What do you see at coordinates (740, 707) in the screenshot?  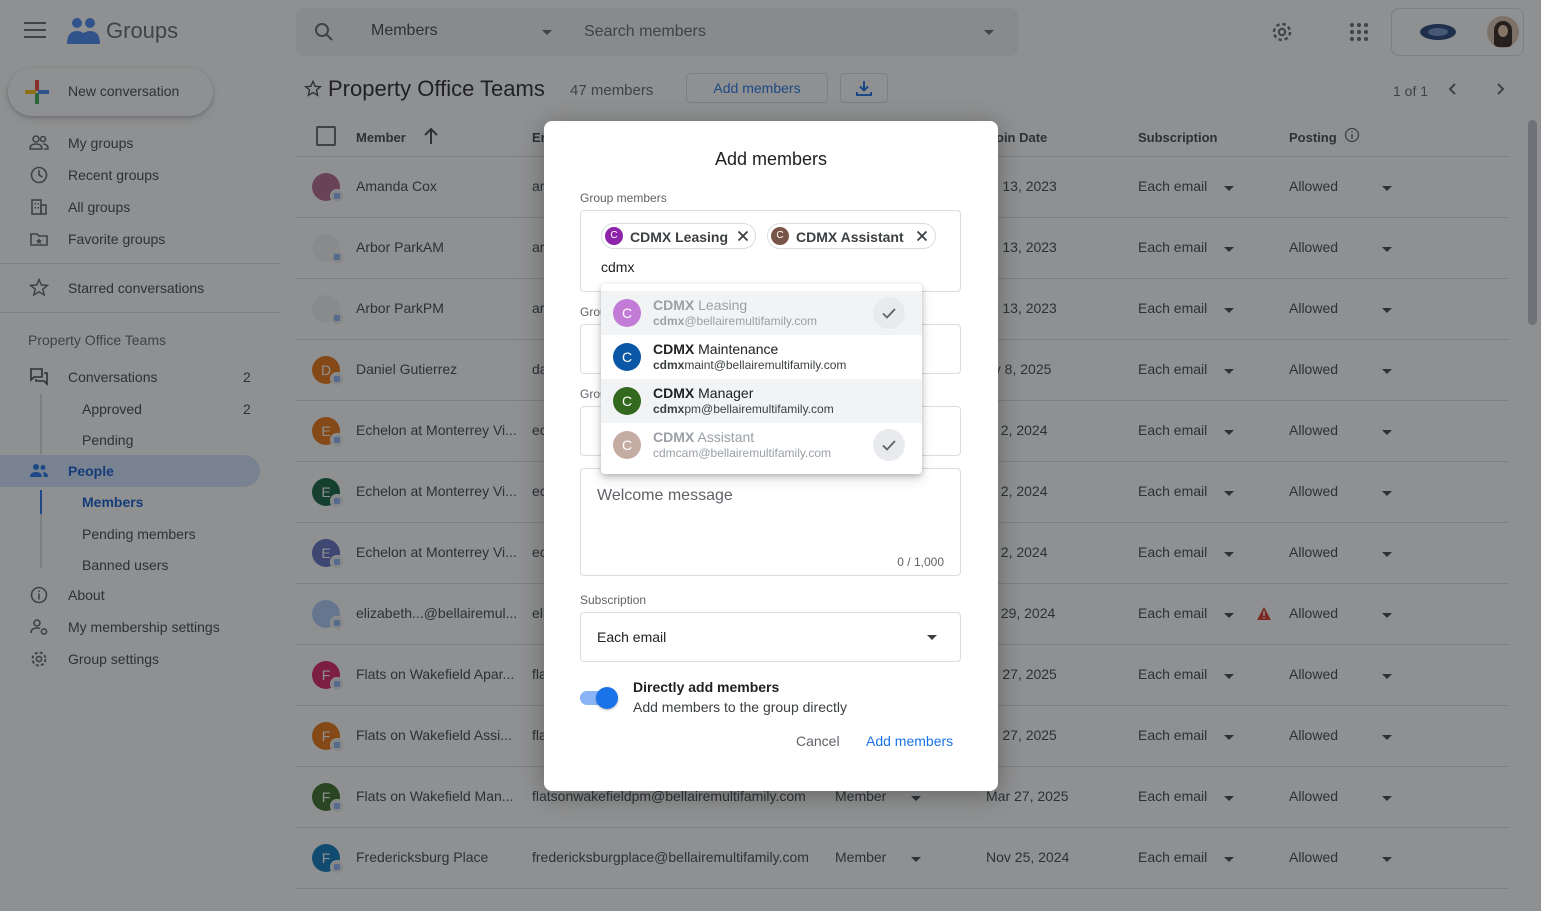 I see `toggle-description: Add members to the group directly` at bounding box center [740, 707].